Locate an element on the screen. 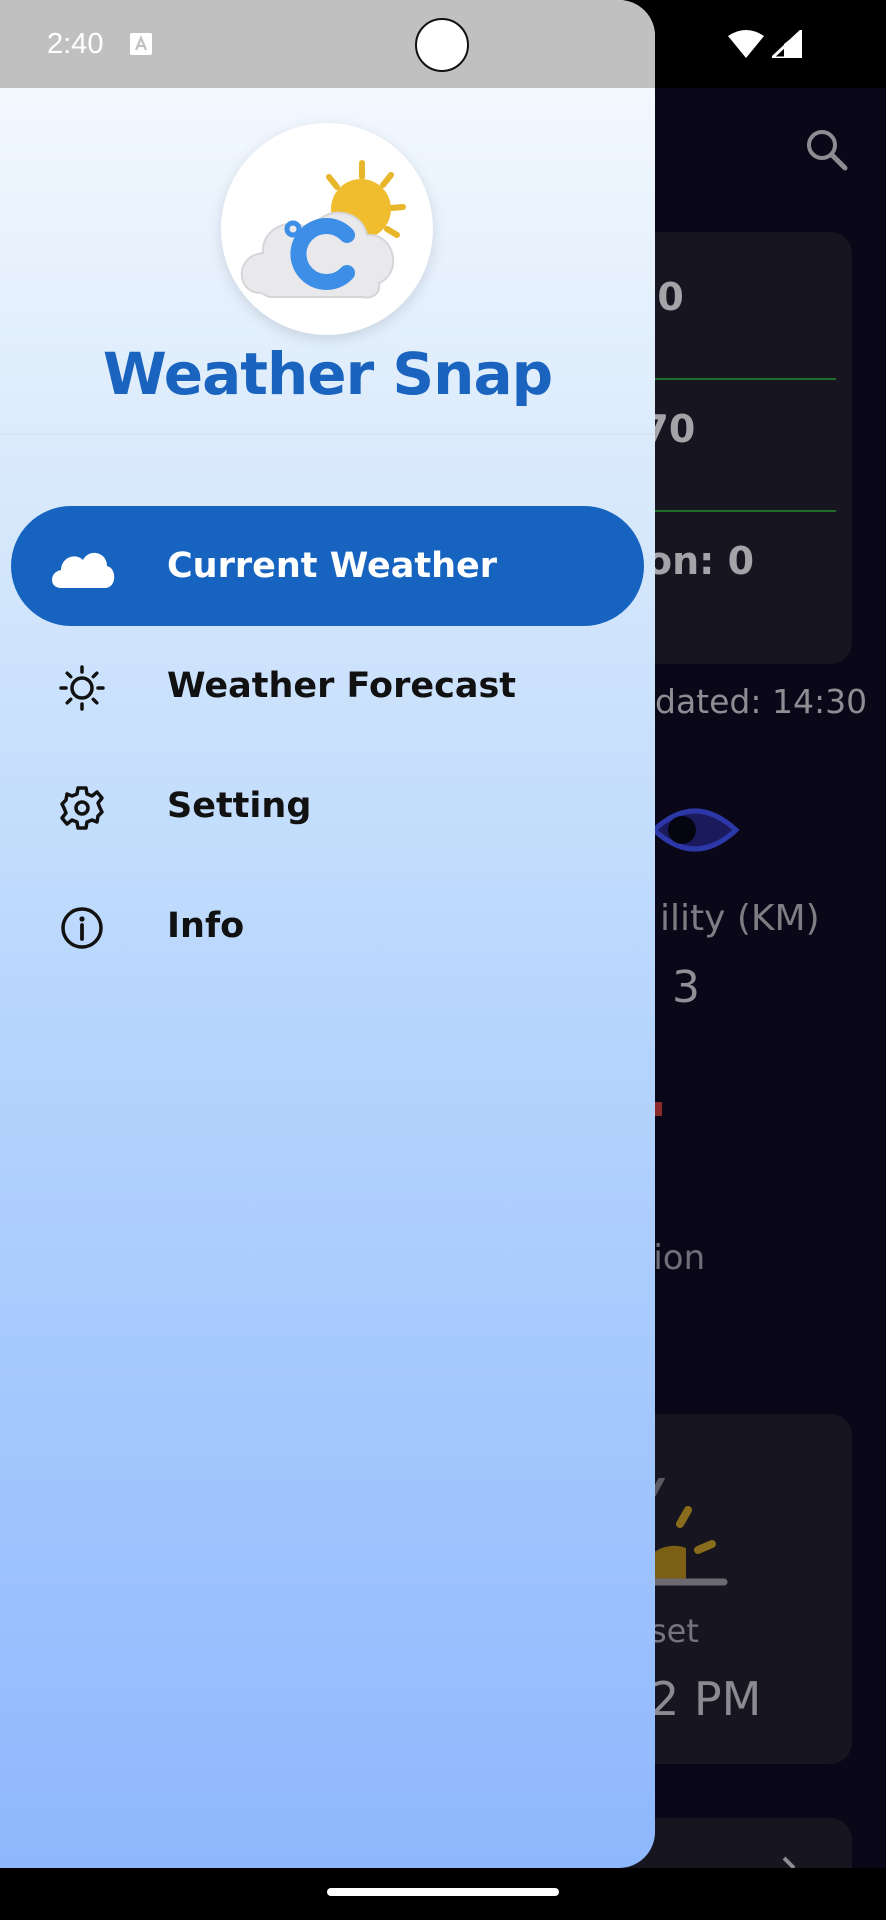  wifi-icon is located at coordinates (746, 44).